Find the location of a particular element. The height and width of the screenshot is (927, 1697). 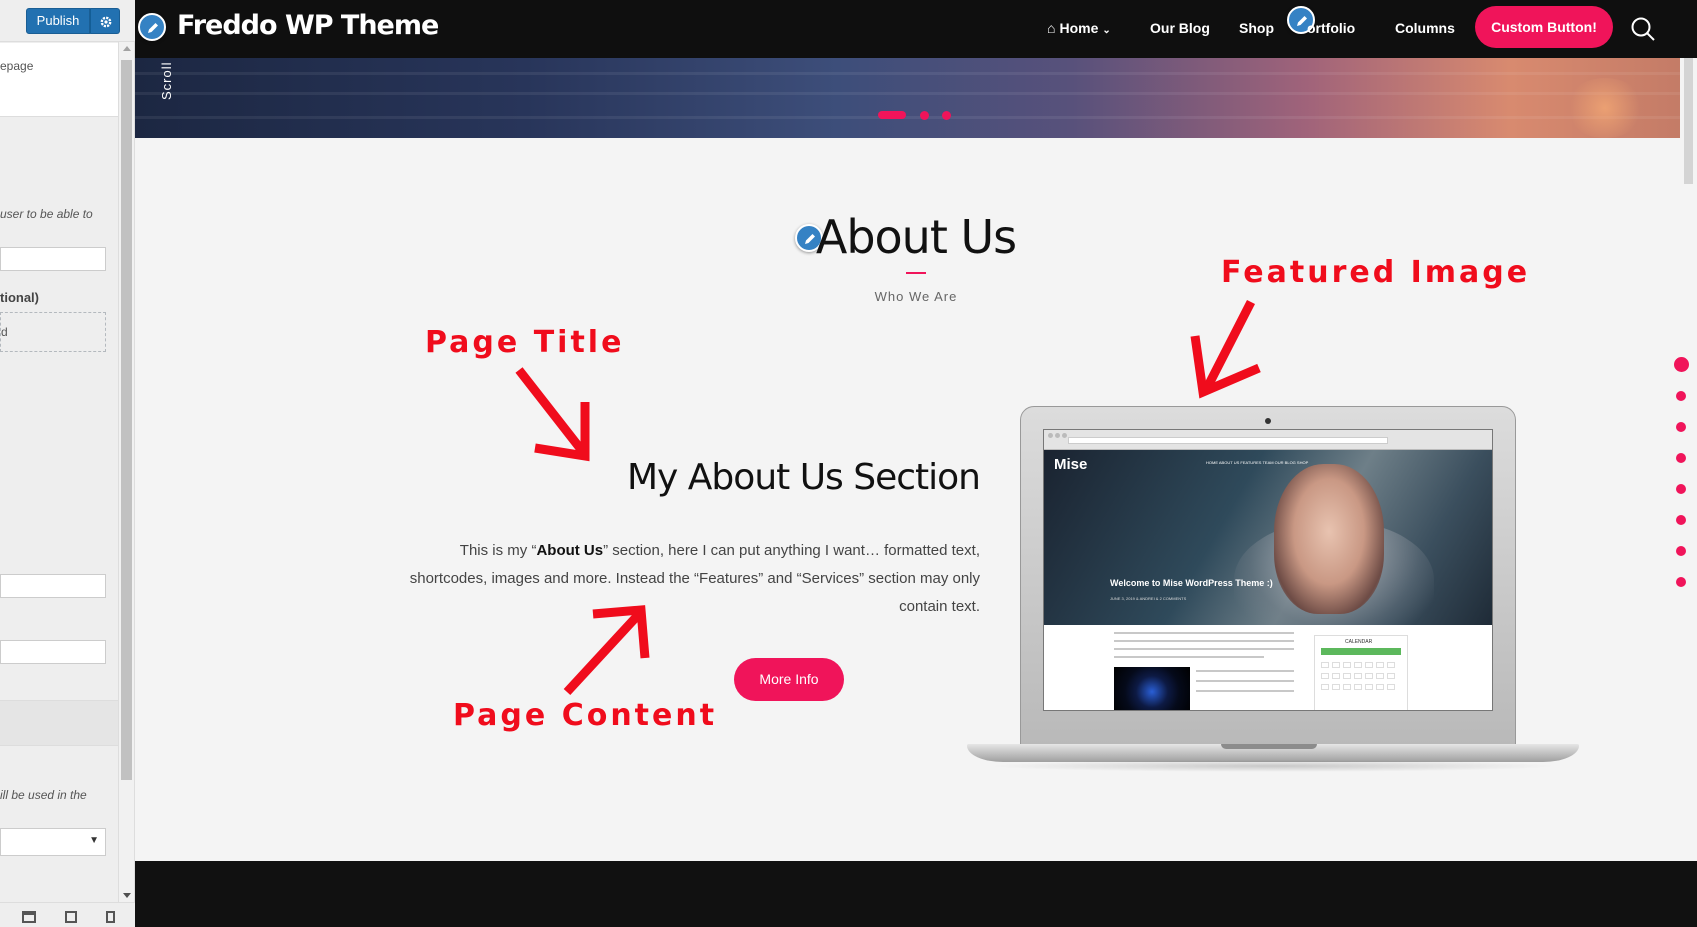

laptop-camera is located at coordinates (1268, 421).